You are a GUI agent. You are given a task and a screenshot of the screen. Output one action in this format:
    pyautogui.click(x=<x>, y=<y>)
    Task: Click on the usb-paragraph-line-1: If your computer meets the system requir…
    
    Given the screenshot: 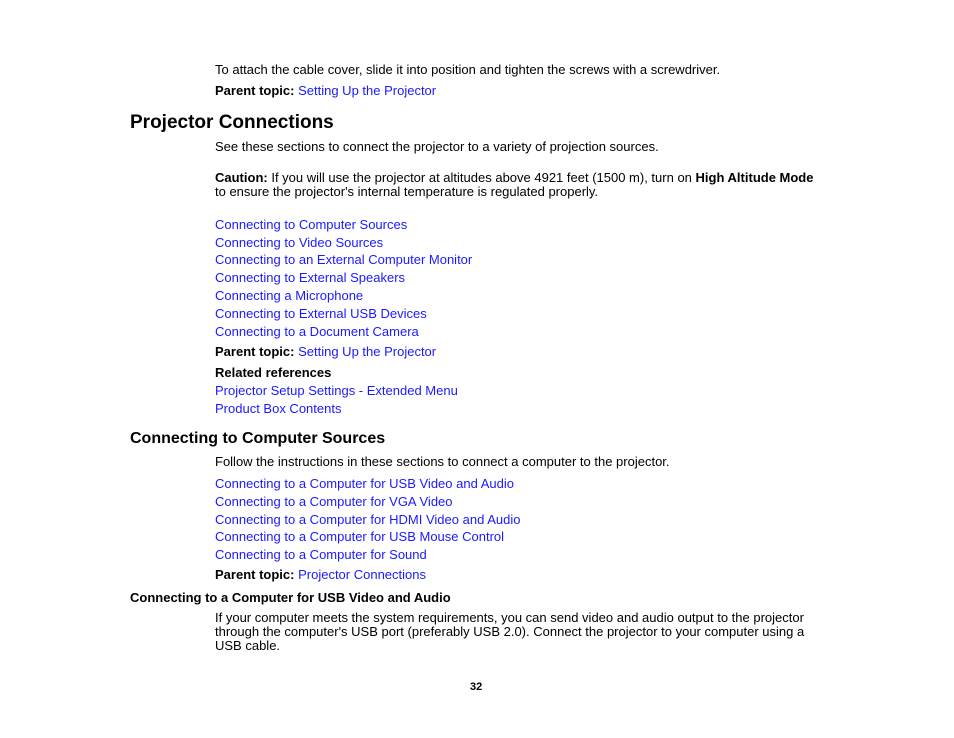 What is the action you would take?
    pyautogui.click(x=509, y=617)
    